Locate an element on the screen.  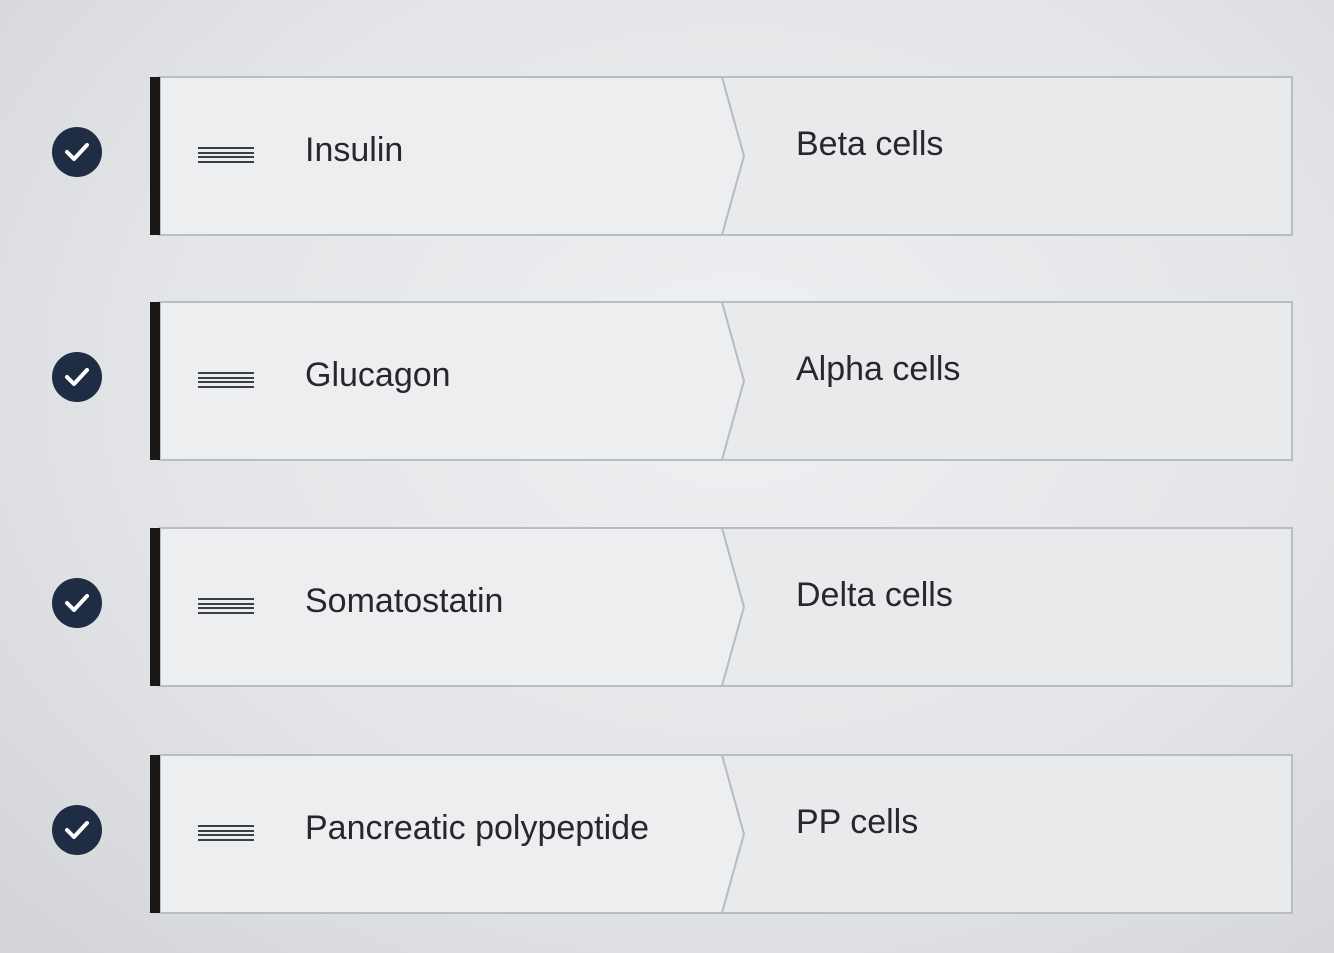
match-pair: Insulin Beta cells is located at coordinates (722, 156).